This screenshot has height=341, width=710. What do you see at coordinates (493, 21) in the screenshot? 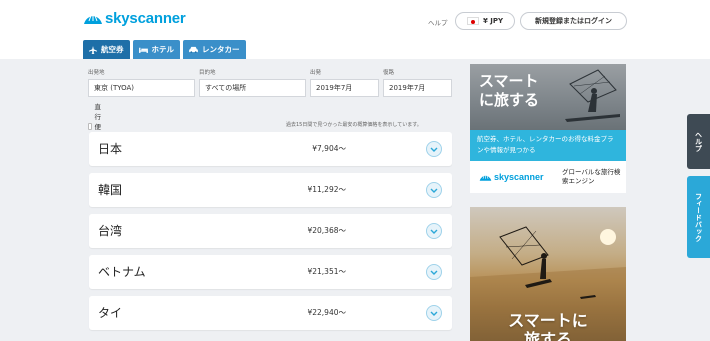
I see `currency-label: ¥ JPY` at bounding box center [493, 21].